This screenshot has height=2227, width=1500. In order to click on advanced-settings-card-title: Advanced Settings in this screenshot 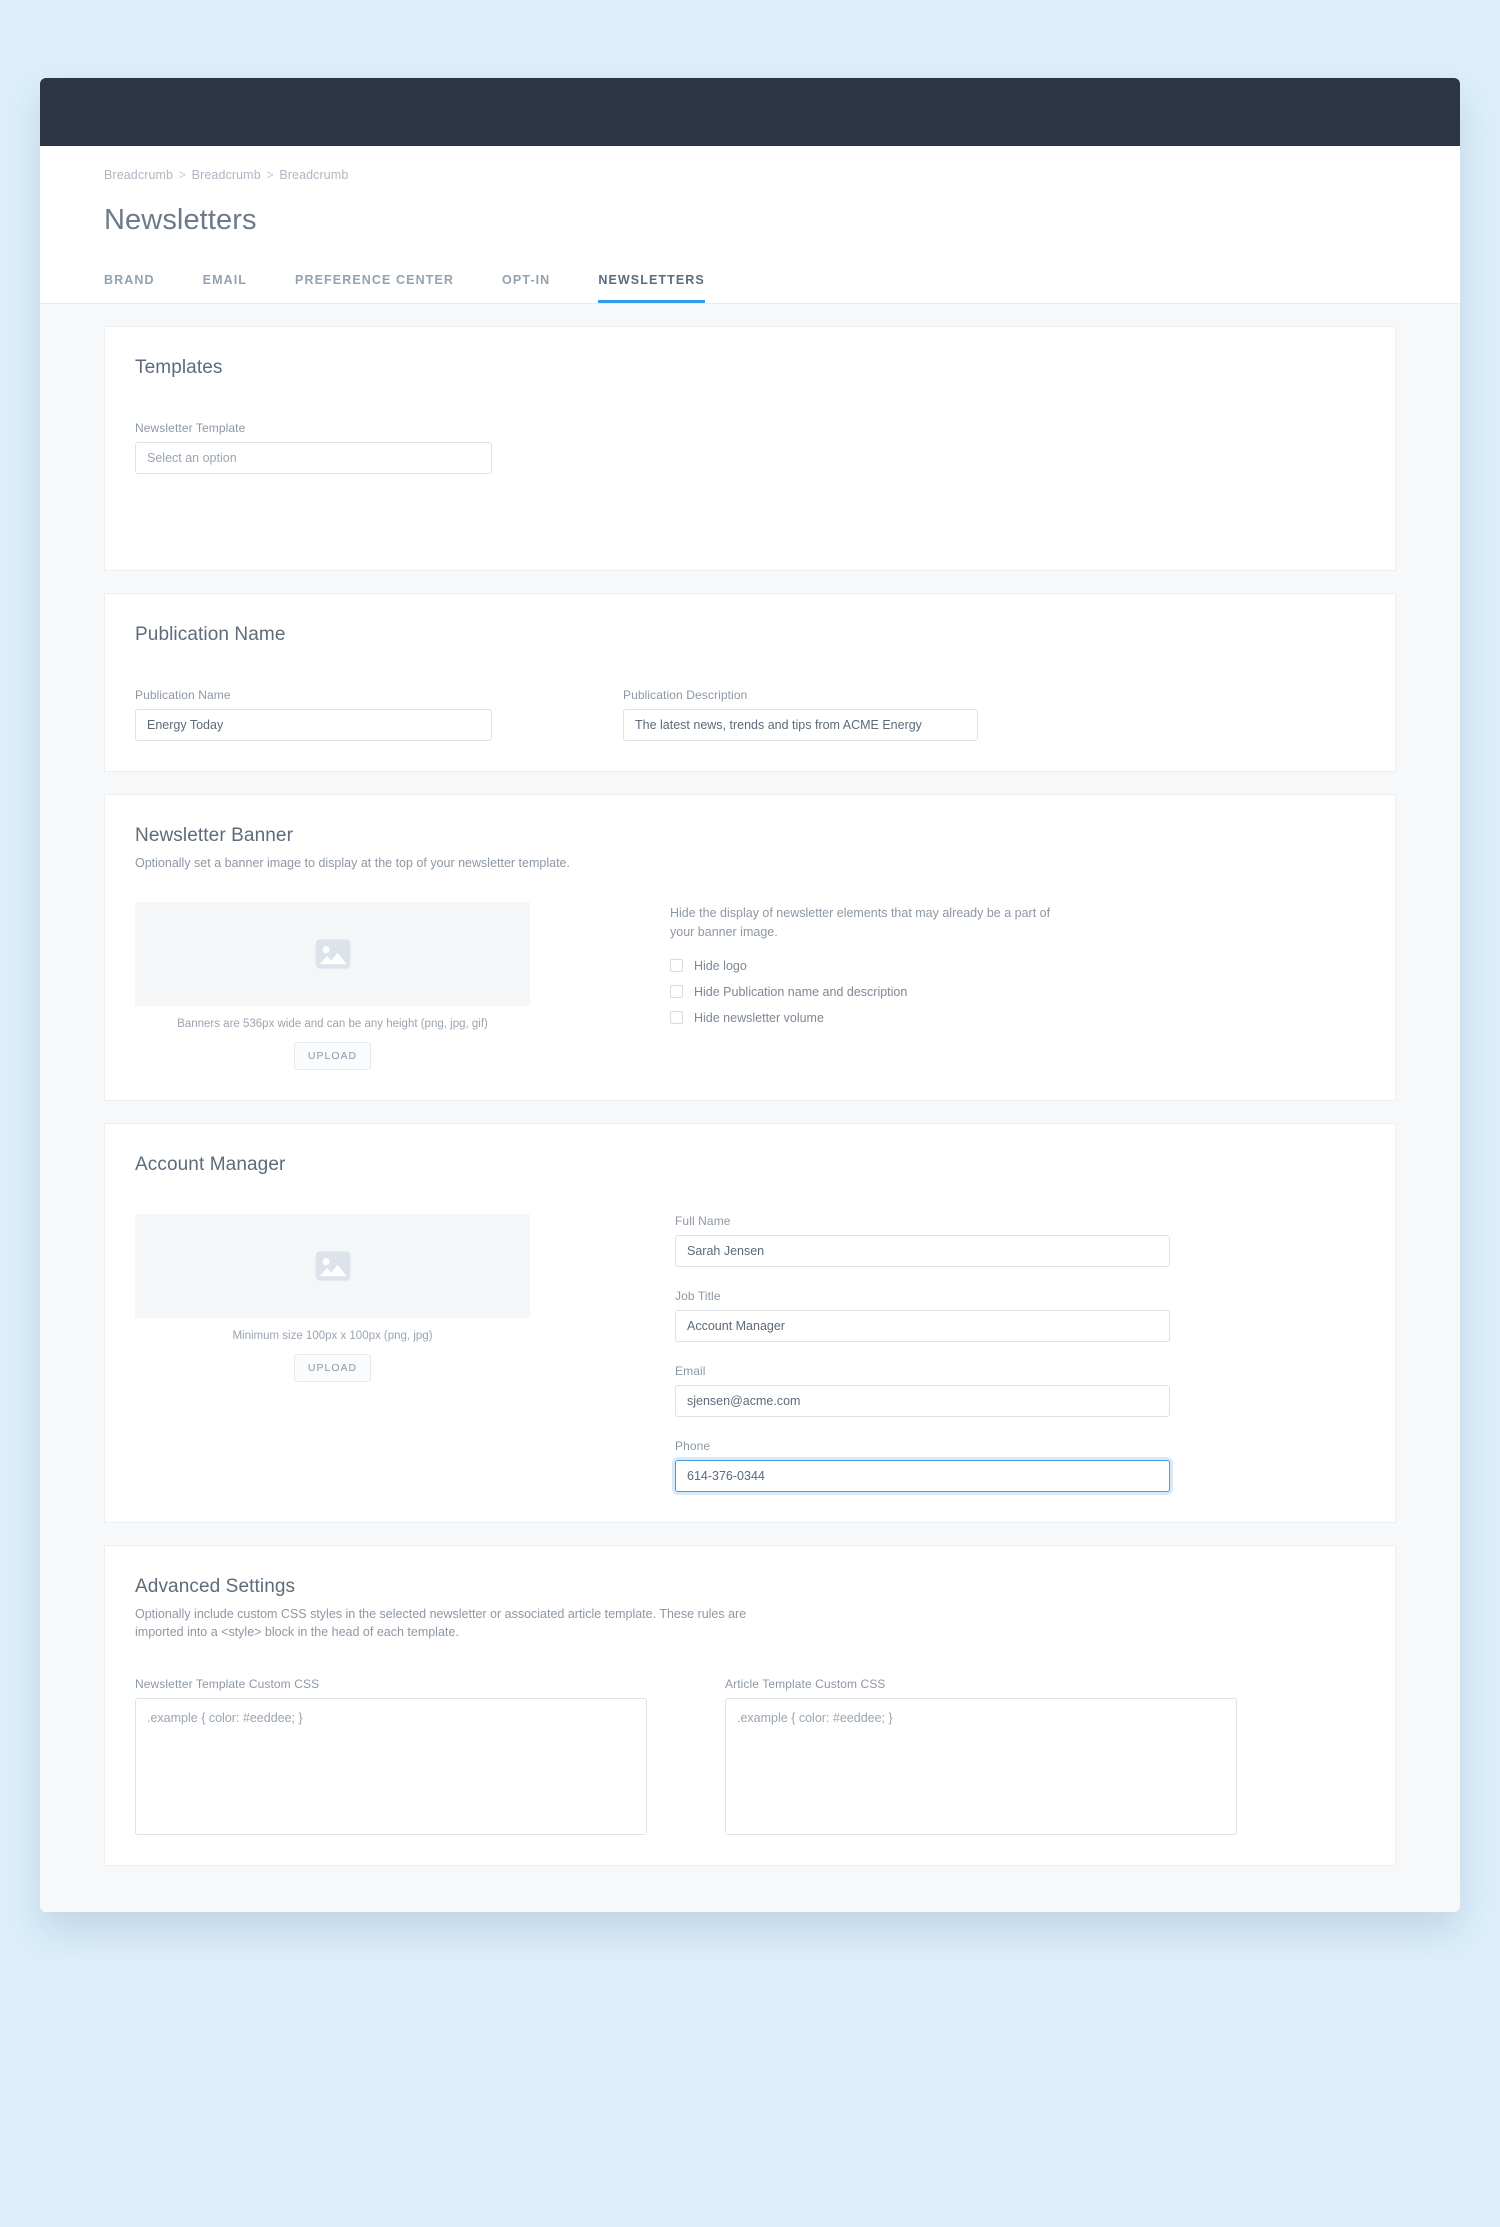, I will do `click(215, 1587)`.